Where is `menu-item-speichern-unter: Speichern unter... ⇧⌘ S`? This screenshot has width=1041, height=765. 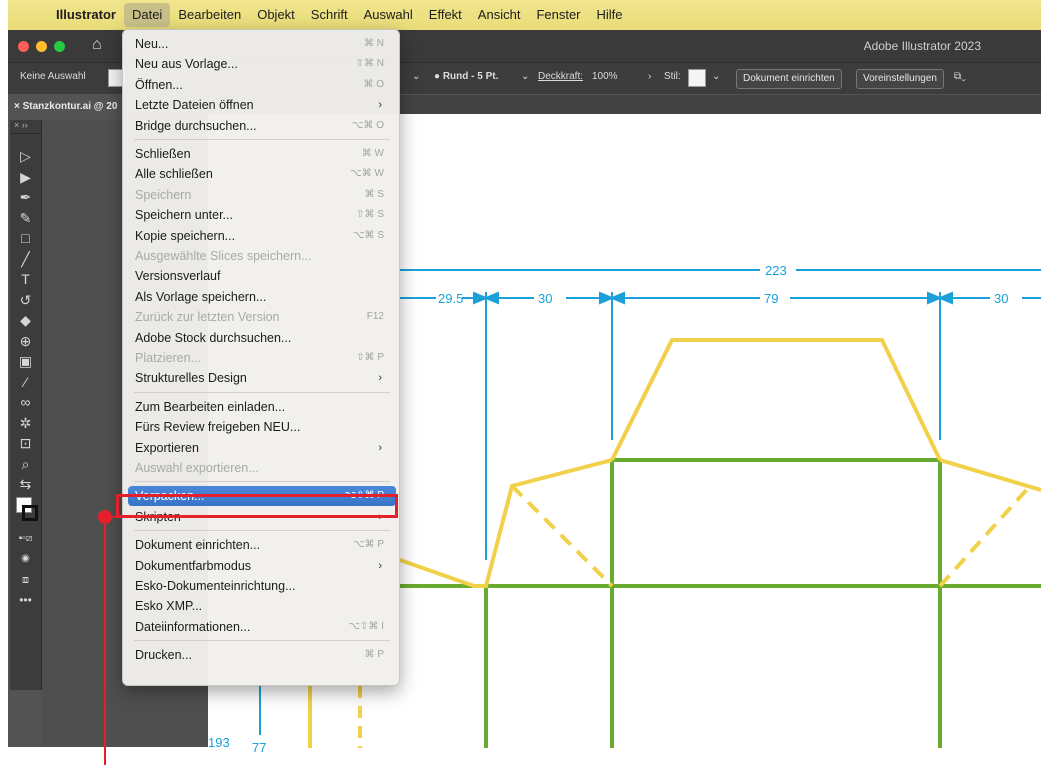 menu-item-speichern-unter: Speichern unter... ⇧⌘ S is located at coordinates (262, 215).